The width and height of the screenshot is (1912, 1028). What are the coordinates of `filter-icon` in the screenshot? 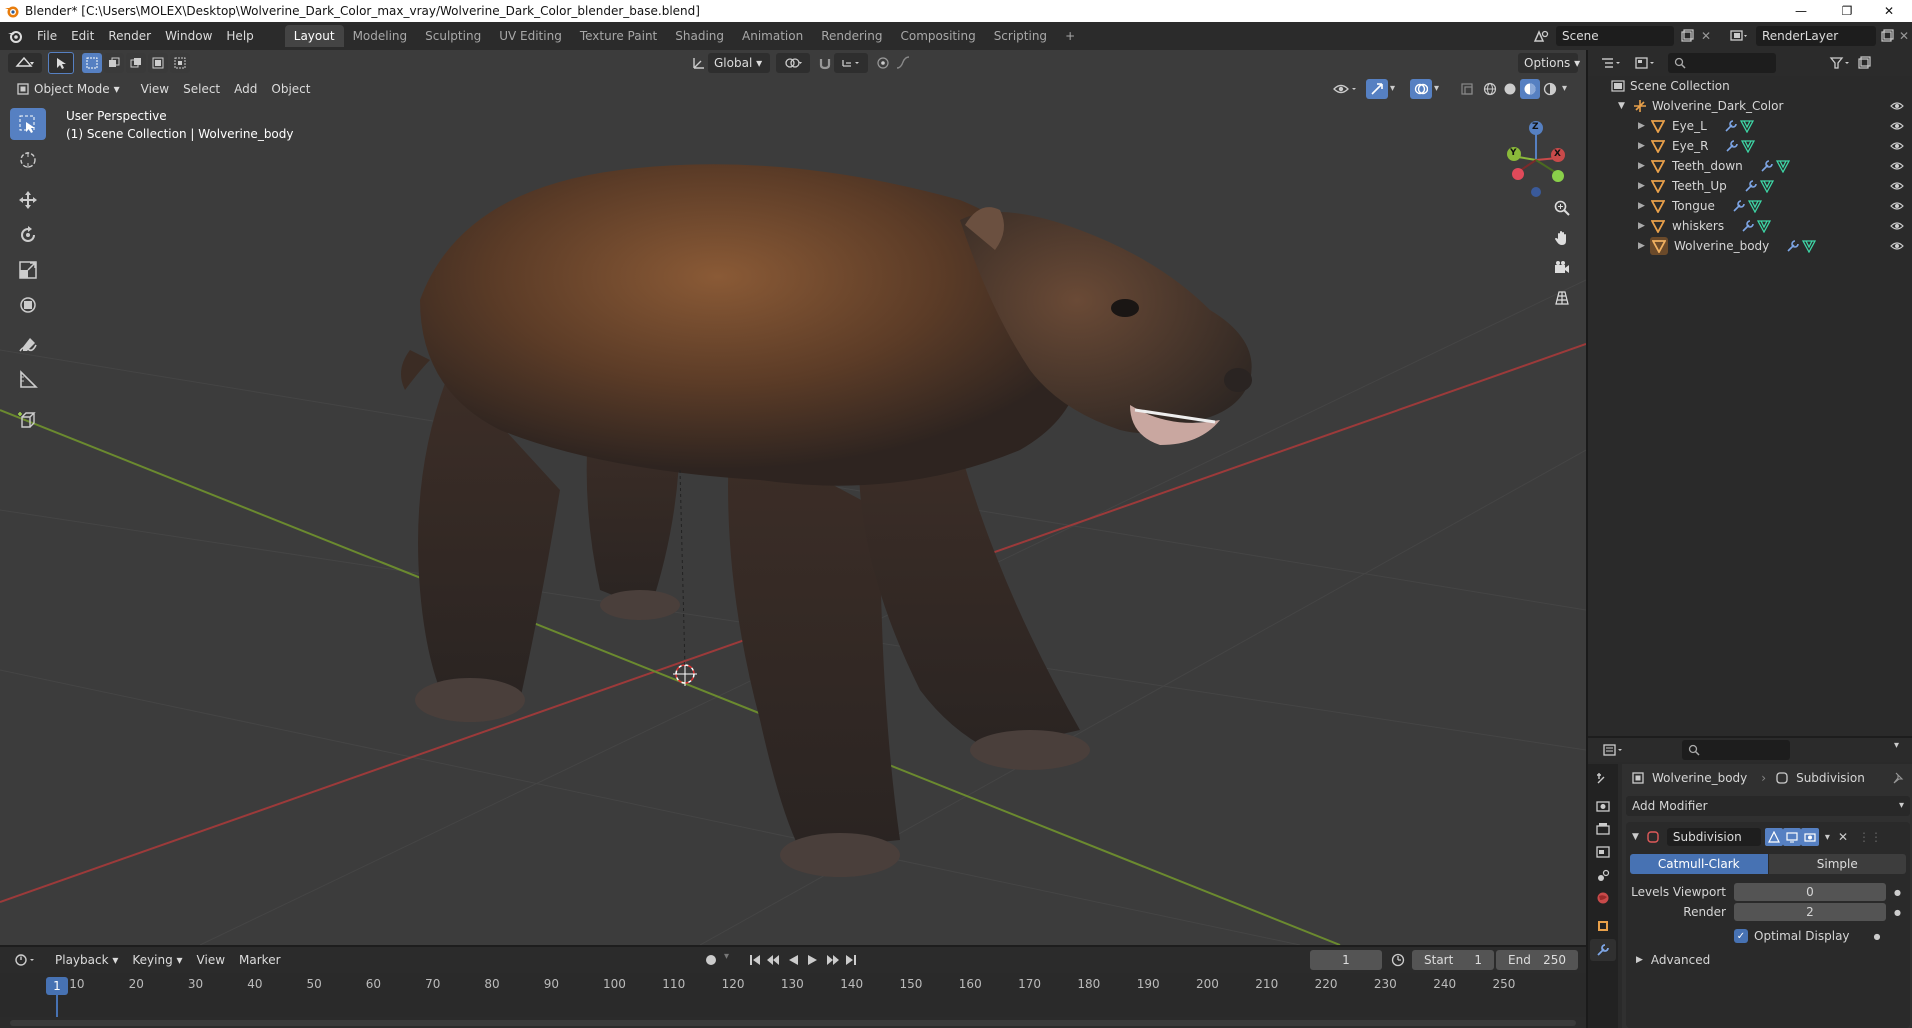 It's located at (1840, 63).